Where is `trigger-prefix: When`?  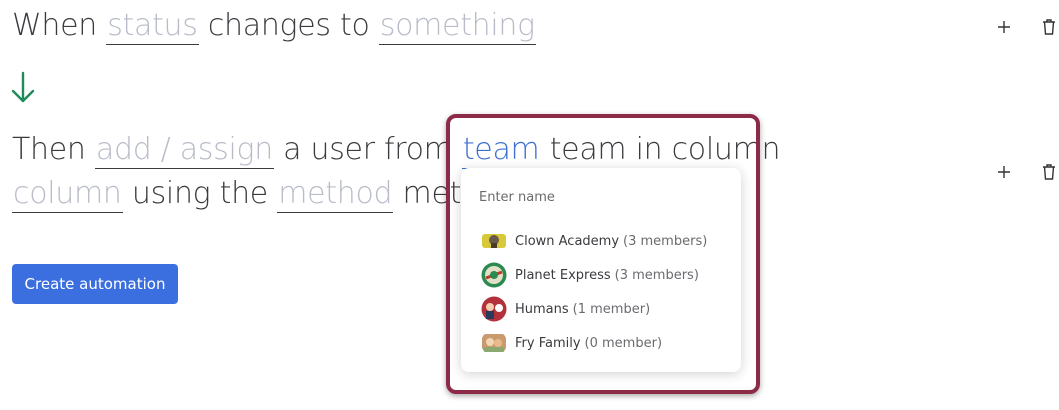
trigger-prefix: When is located at coordinates (54, 25).